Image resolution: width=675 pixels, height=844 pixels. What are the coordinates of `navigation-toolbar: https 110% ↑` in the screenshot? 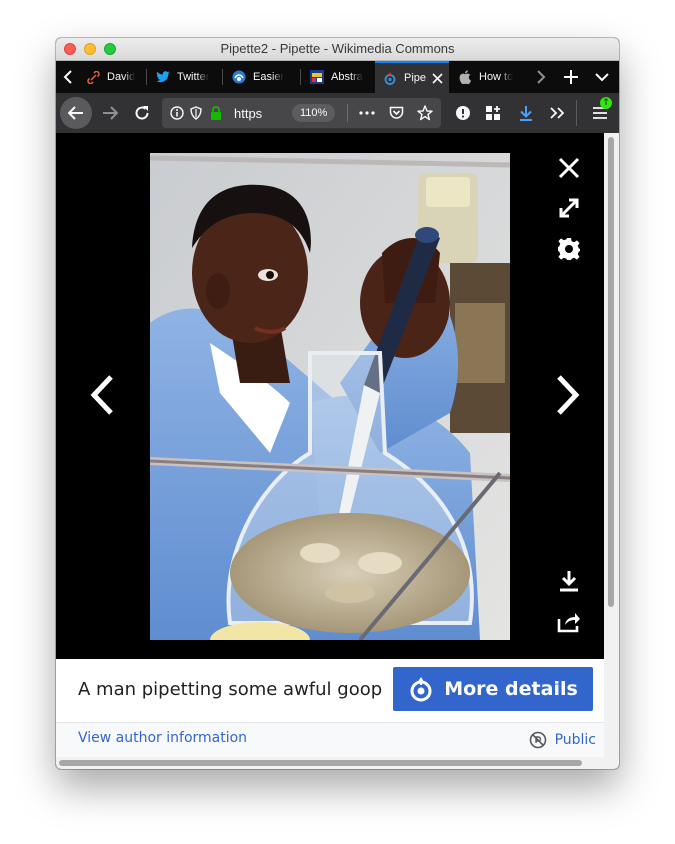 It's located at (337, 113).